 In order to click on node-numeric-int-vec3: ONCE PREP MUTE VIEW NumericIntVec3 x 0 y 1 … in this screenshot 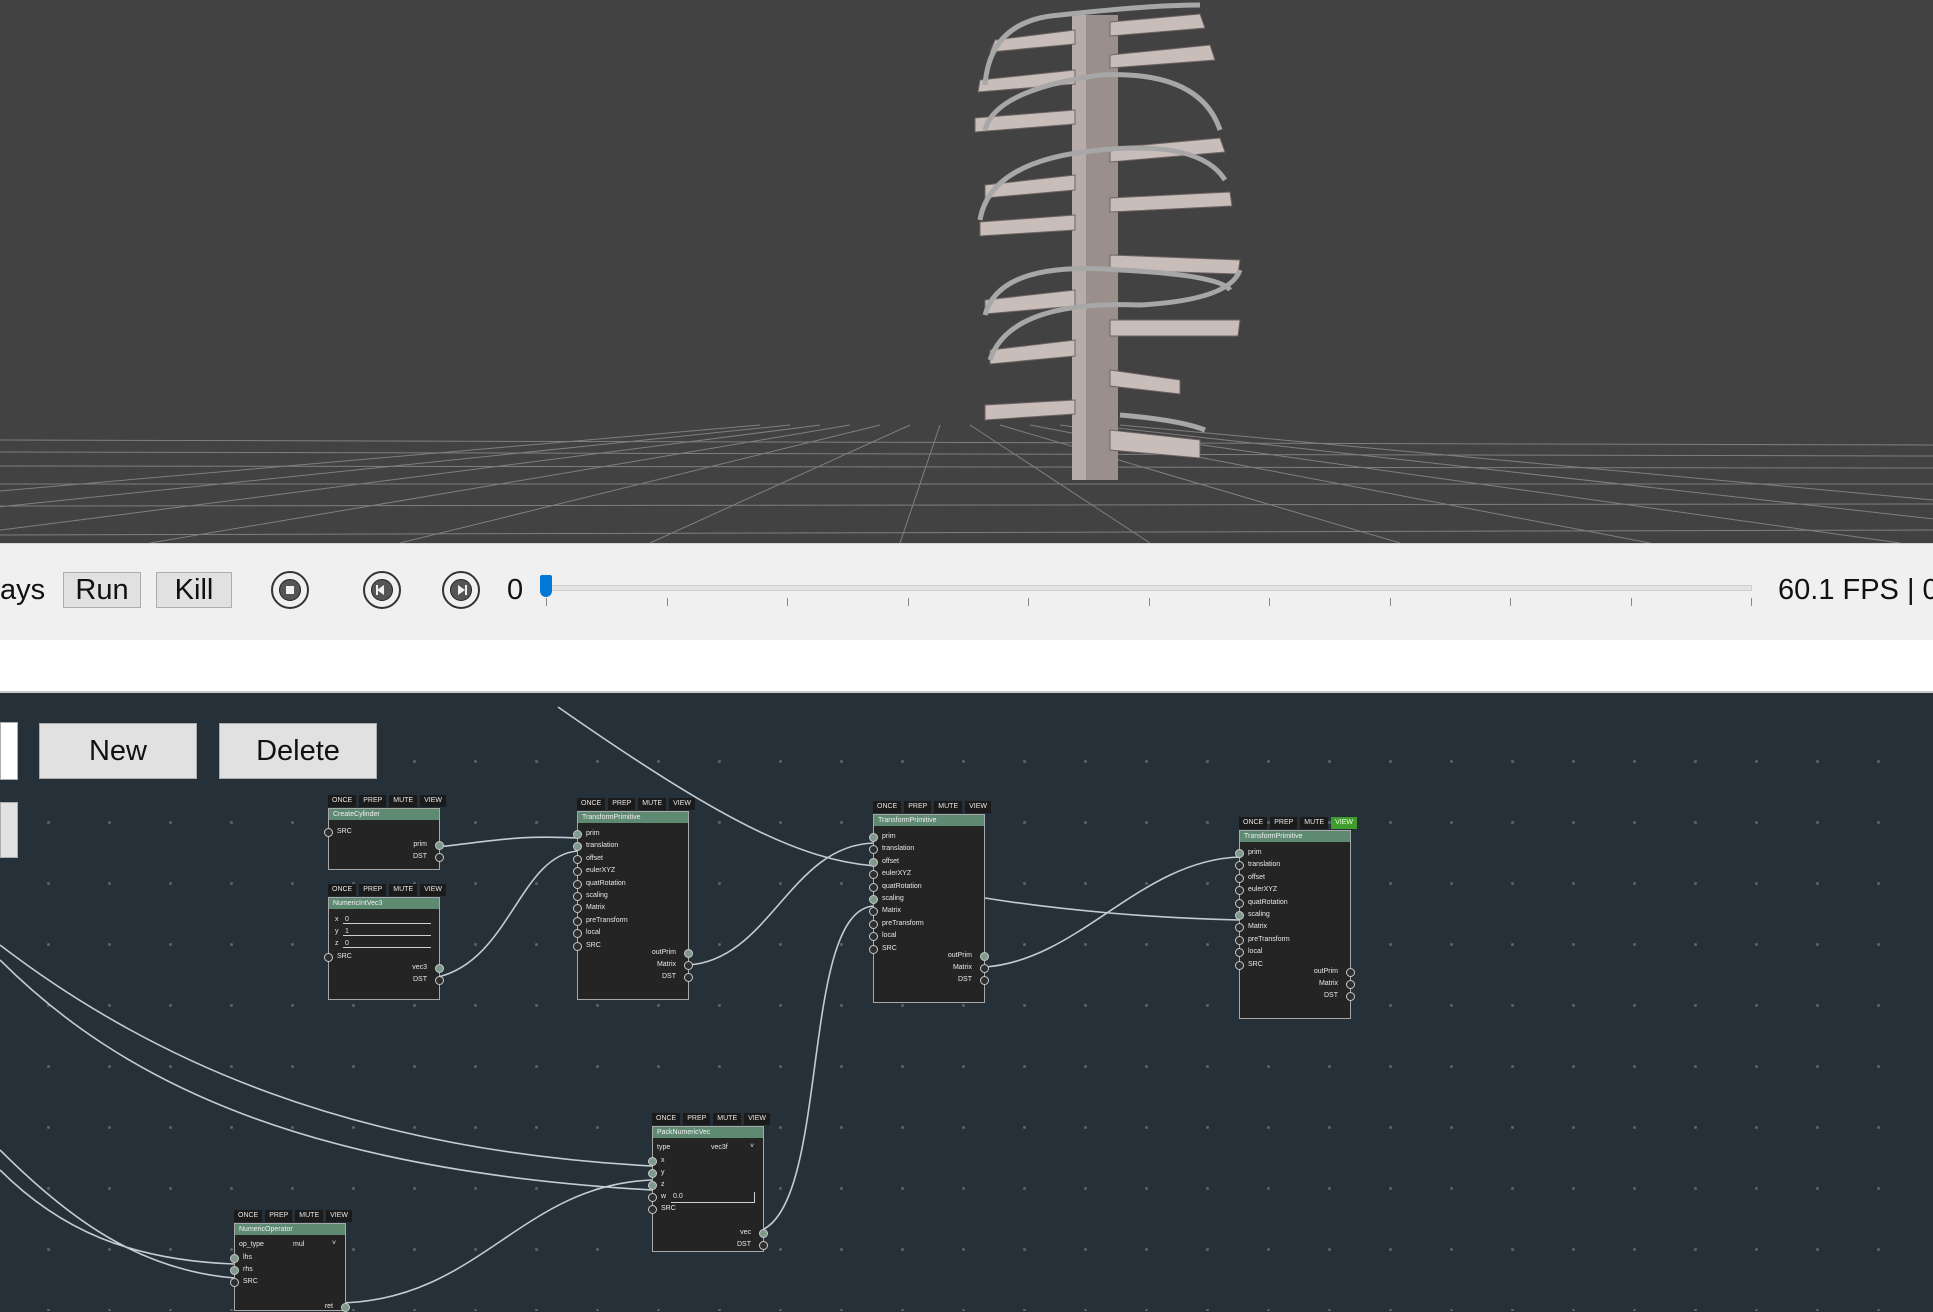, I will do `click(385, 942)`.